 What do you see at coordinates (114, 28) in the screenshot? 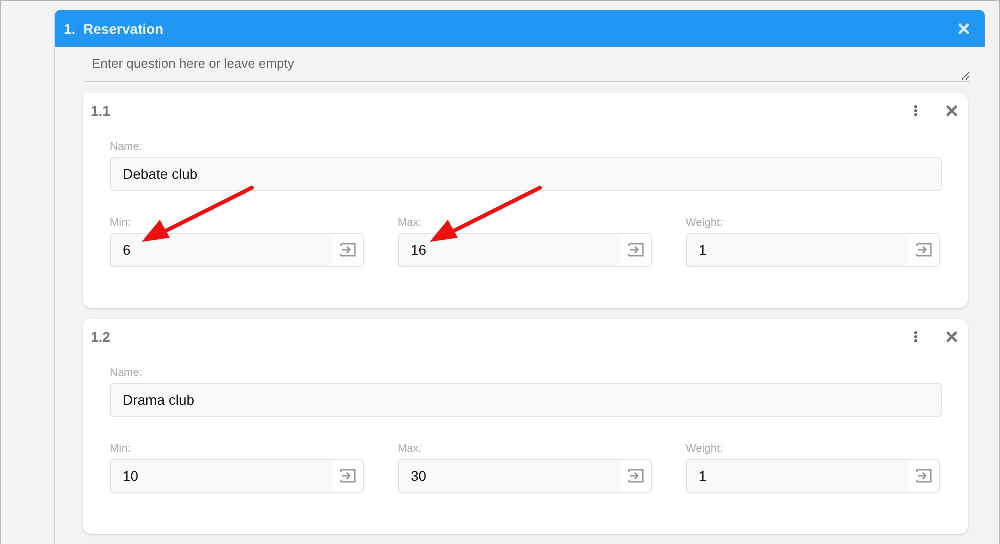
I see `section-title: 1. Reservation` at bounding box center [114, 28].